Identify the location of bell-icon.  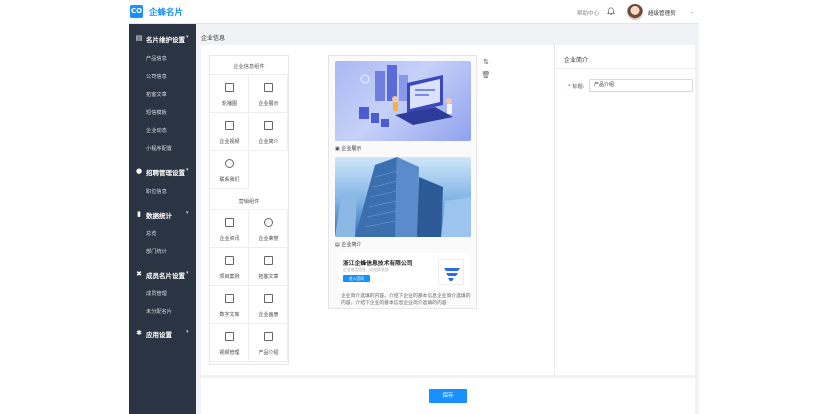
(611, 11).